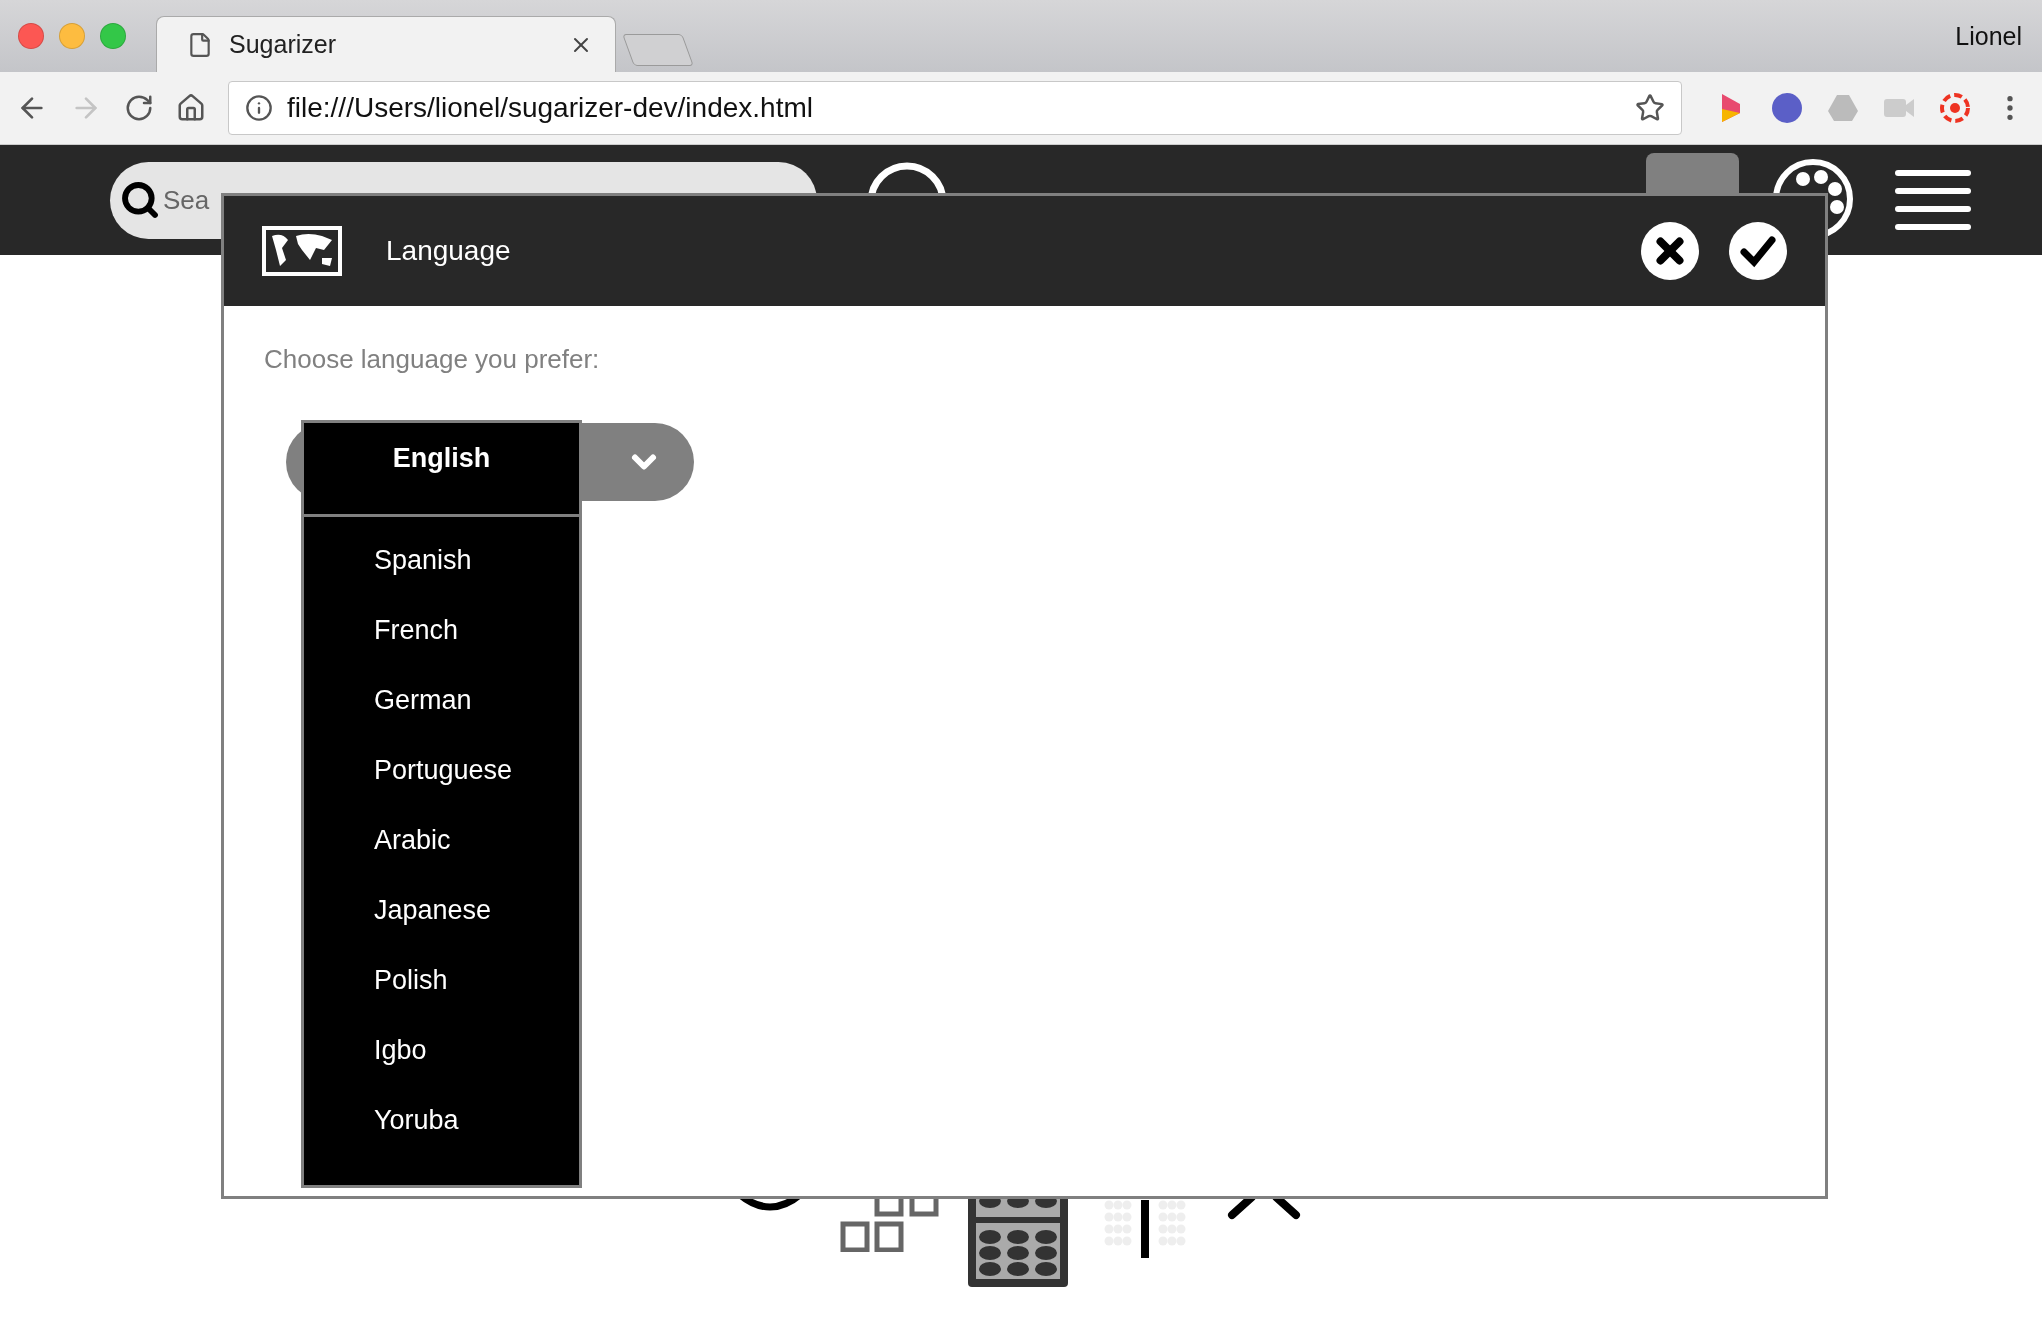 This screenshot has width=2042, height=1341. Describe the element at coordinates (441, 1120) in the screenshot. I see `language-option: Yoruba` at that location.